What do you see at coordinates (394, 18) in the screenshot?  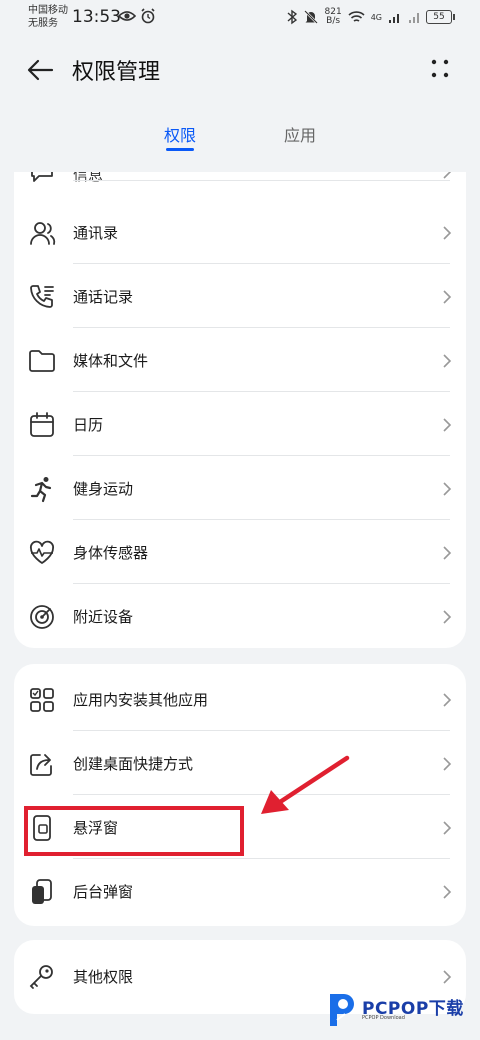 I see `signal-icon` at bounding box center [394, 18].